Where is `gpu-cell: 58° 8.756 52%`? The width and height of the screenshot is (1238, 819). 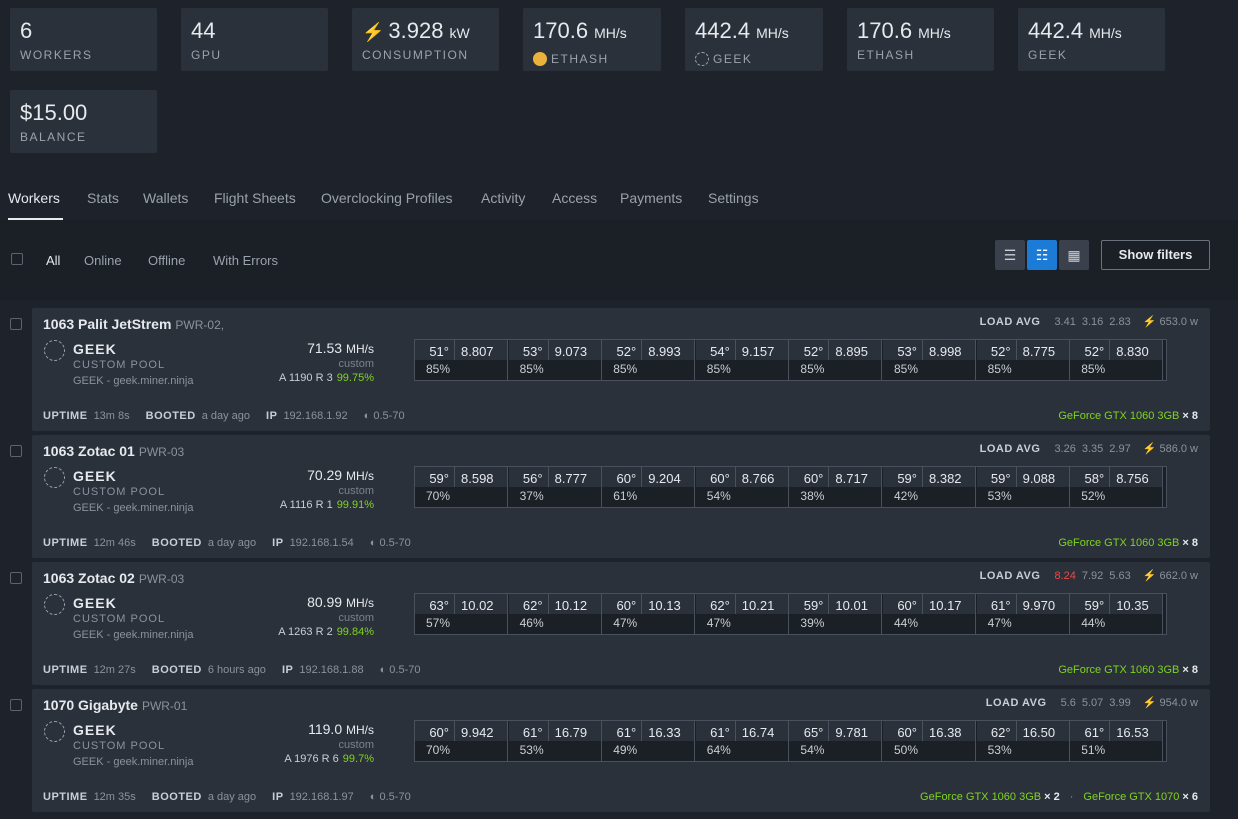 gpu-cell: 58° 8.756 52% is located at coordinates (1117, 487).